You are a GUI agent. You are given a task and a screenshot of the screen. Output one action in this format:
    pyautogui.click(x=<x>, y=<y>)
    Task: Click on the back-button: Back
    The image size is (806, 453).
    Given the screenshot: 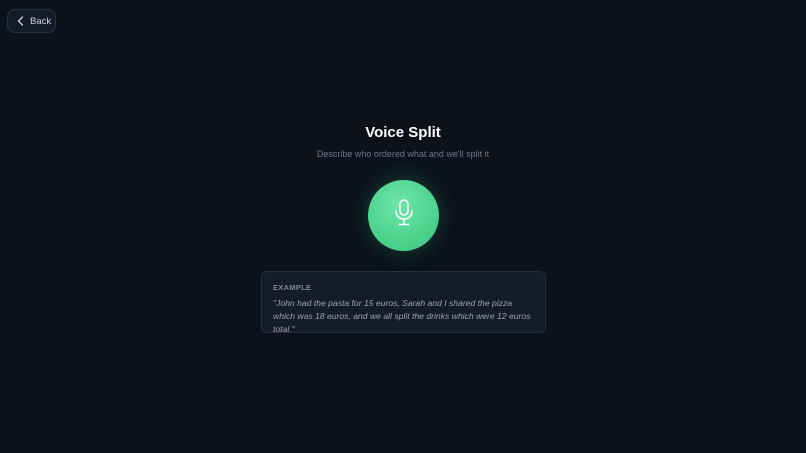 What is the action you would take?
    pyautogui.click(x=31, y=21)
    